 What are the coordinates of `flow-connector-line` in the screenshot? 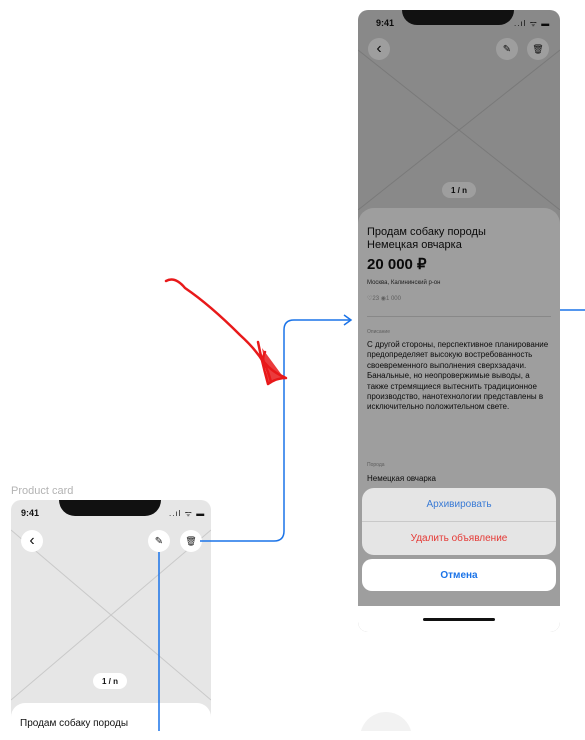 It's located at (275, 430).